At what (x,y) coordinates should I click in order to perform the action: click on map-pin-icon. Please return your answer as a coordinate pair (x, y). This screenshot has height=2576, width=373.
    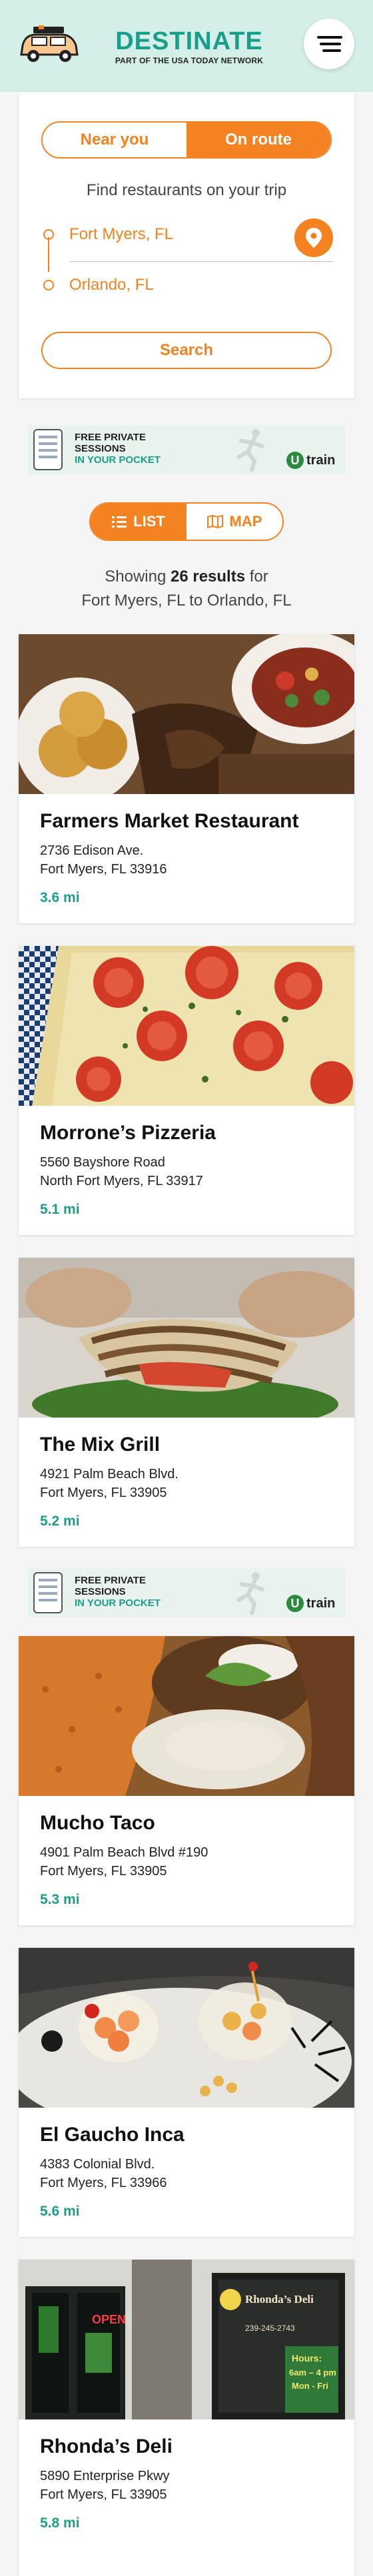
    Looking at the image, I should click on (314, 238).